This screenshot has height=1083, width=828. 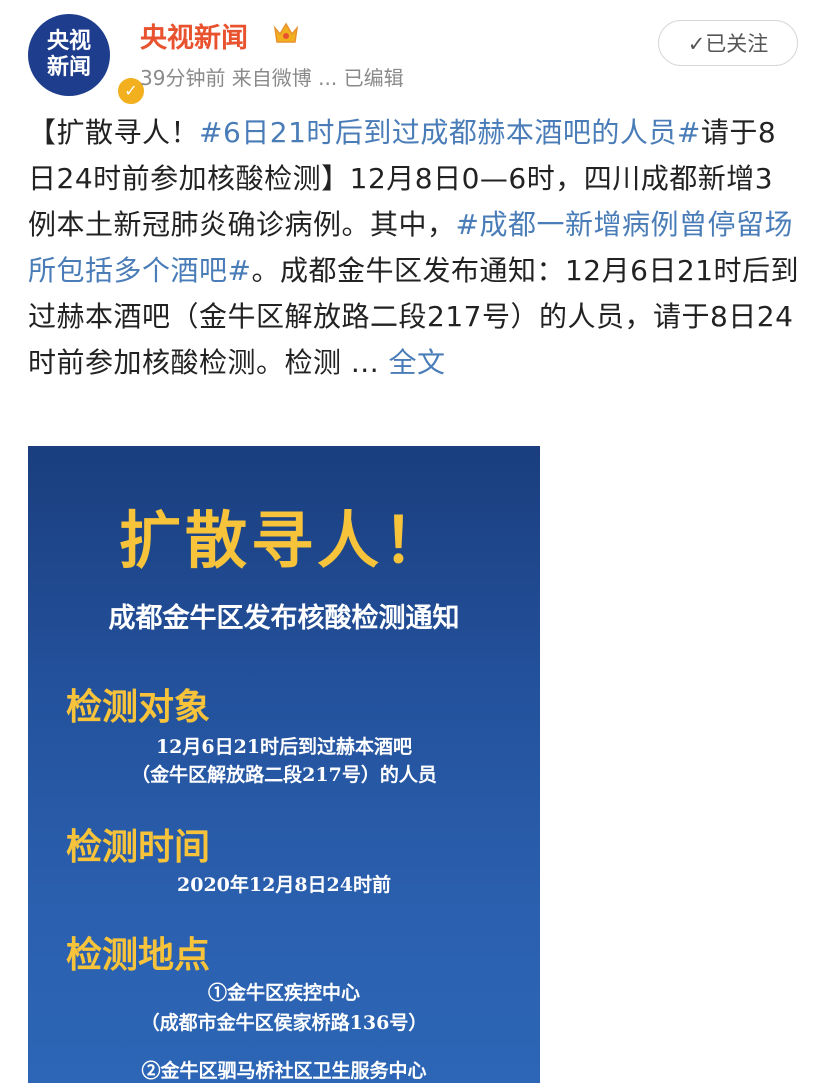 I want to click on post-header: 央视 新闻 ✓ 央视新闻 39分钟前 来自微博 ... 已编辑 ✓已关注, so click(x=414, y=53).